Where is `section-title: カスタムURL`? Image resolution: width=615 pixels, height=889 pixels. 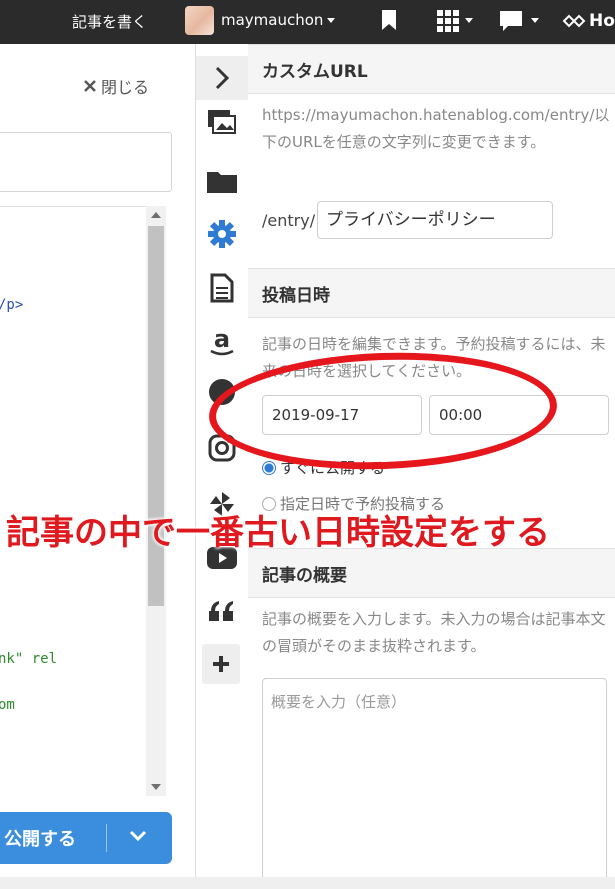
section-title: カスタムURL is located at coordinates (315, 72).